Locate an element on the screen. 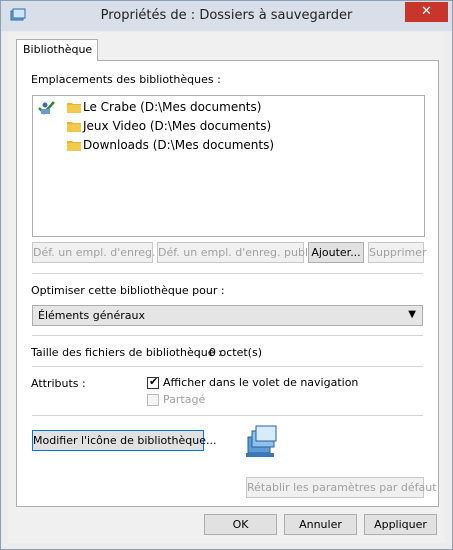  attributes-label: Attributs : is located at coordinates (58, 383).